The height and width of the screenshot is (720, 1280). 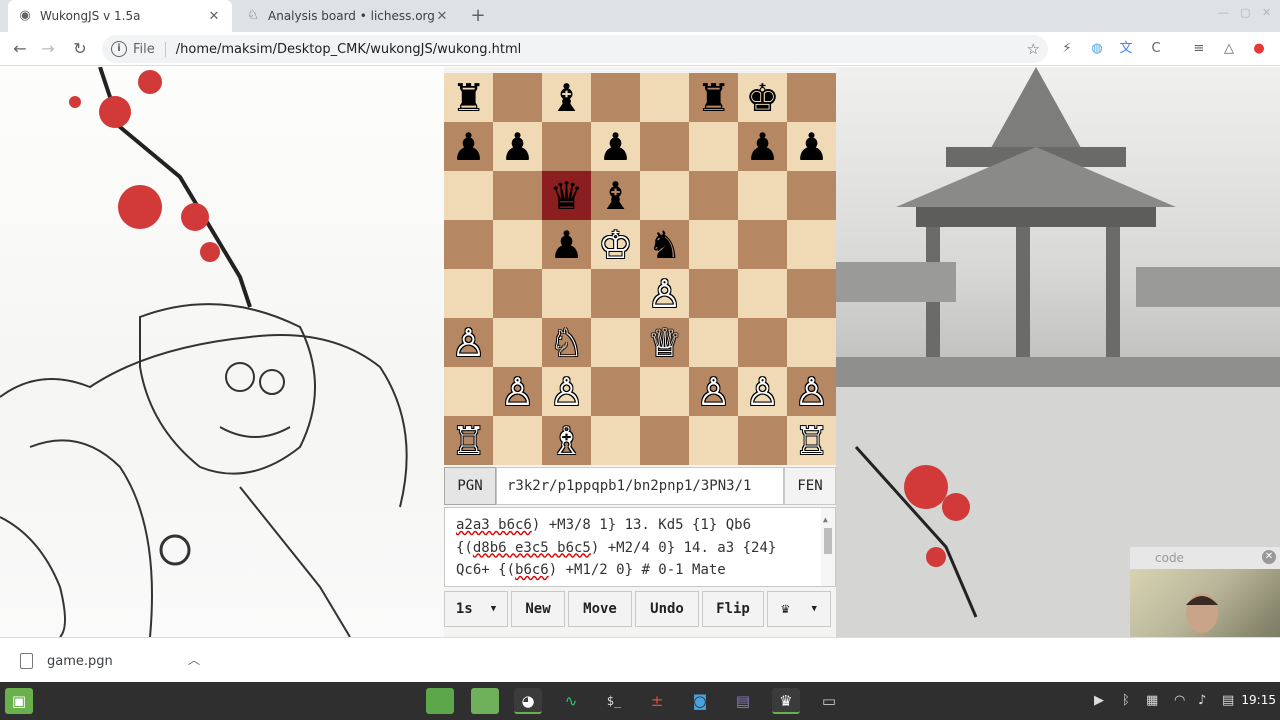 I want to click on square-c8: ♝, so click(x=566, y=97).